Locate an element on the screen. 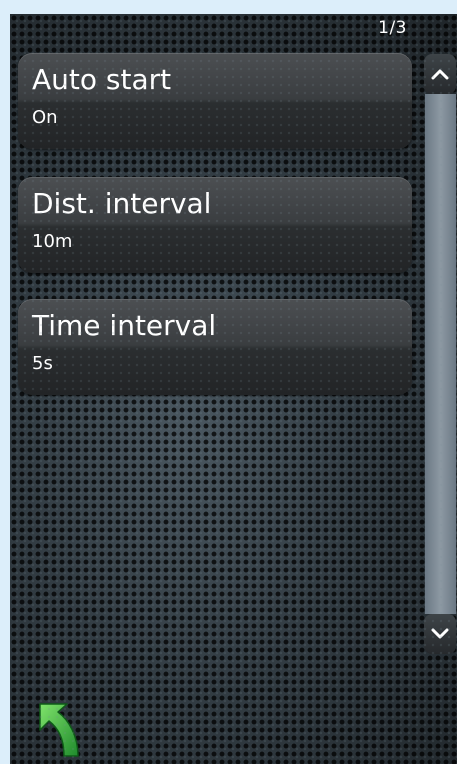  setting-title: Dist. interval is located at coordinates (122, 203).